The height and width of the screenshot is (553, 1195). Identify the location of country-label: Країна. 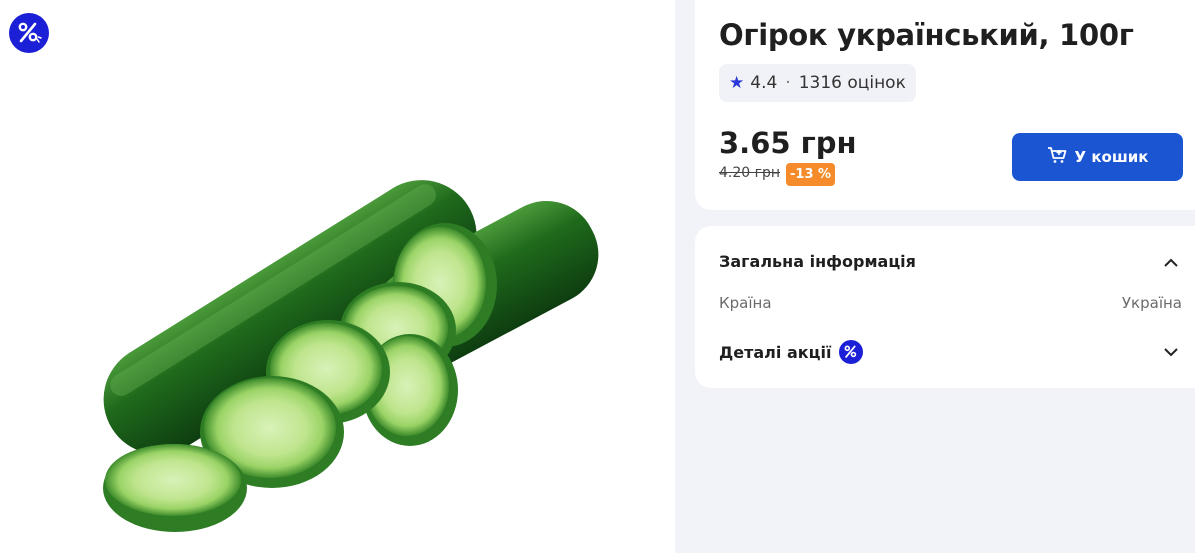
(745, 303).